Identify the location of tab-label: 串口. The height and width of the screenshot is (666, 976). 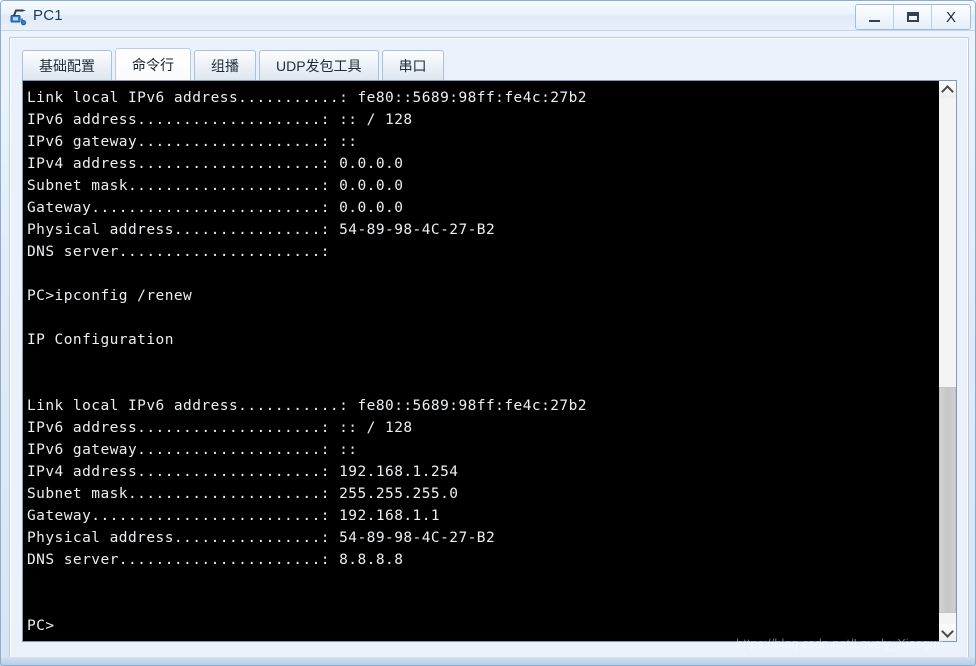
(412, 65).